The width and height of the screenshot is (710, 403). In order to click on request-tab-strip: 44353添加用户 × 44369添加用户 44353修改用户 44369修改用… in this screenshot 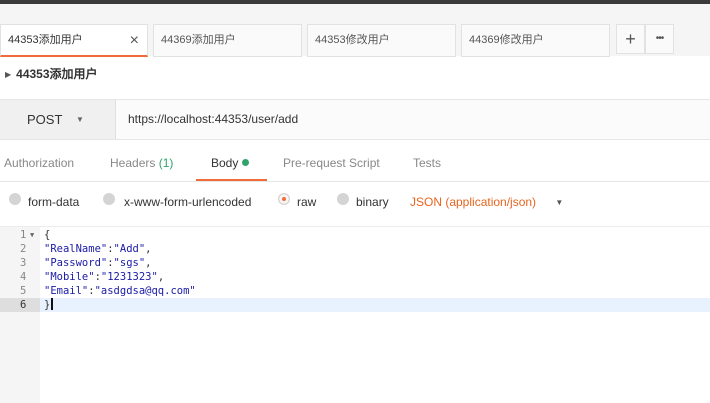, I will do `click(355, 30)`.